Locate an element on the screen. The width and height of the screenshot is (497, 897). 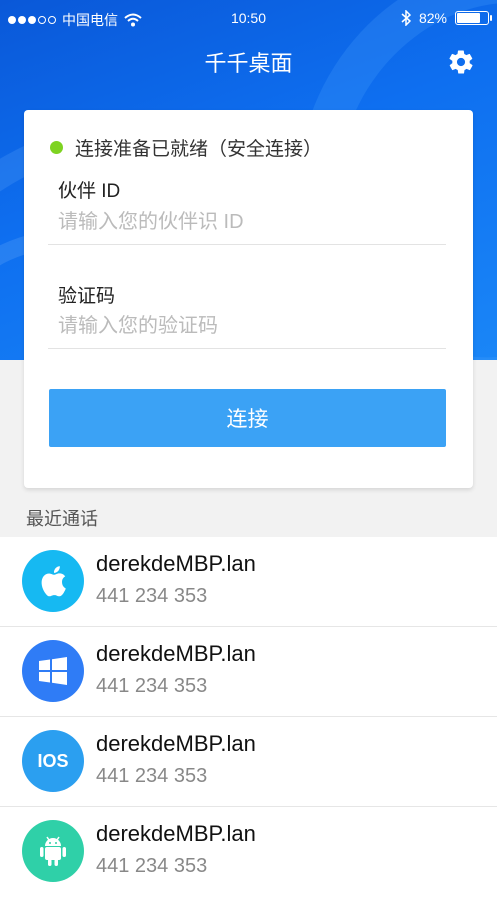
partner-id-input is located at coordinates (247, 222).